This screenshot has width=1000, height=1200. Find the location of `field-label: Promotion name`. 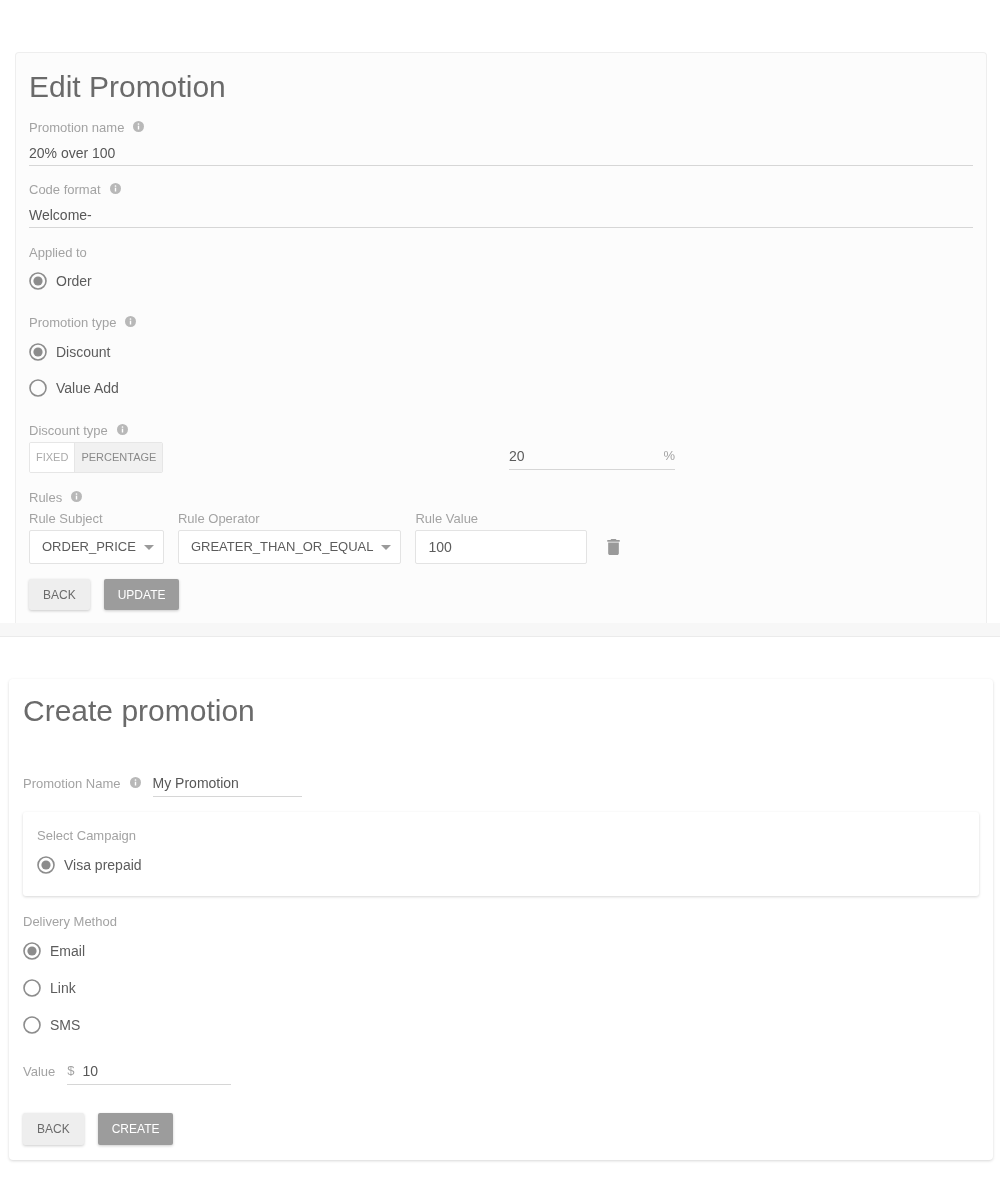

field-label: Promotion name is located at coordinates (77, 128).